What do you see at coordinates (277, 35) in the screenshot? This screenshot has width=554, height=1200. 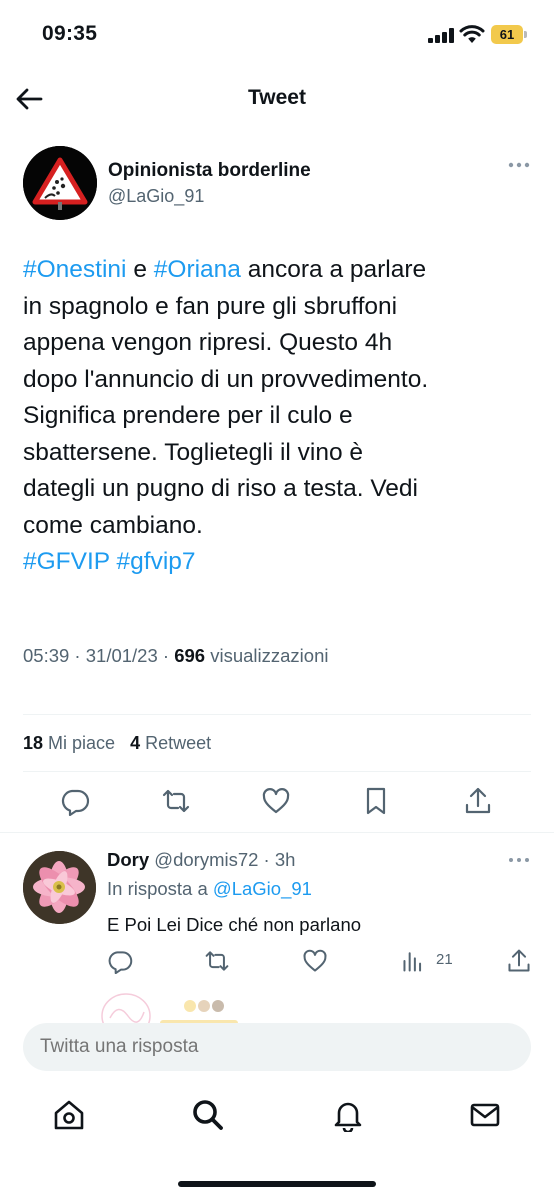 I see `status-bar: 09:35 61` at bounding box center [277, 35].